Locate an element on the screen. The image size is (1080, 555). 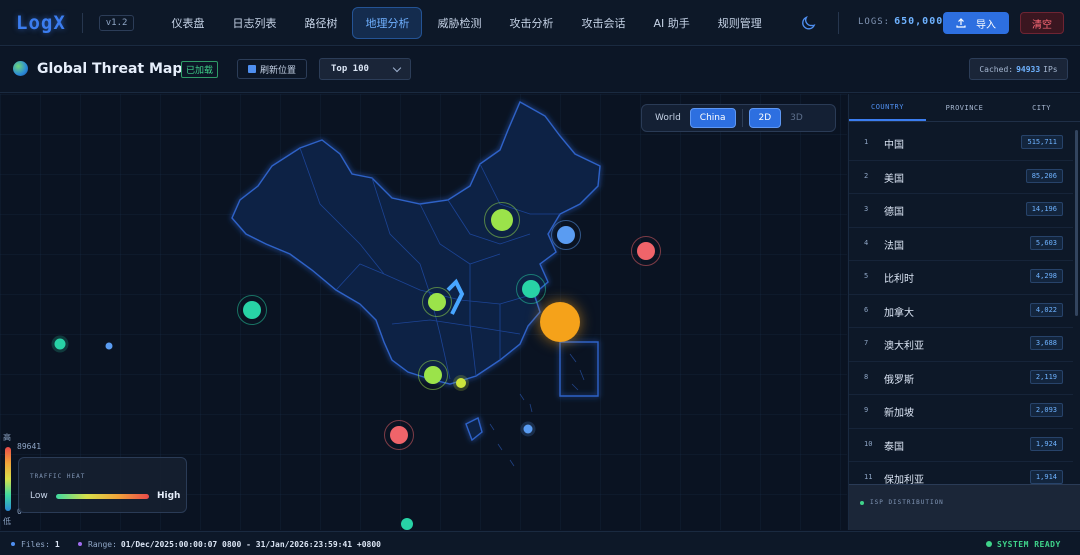
logs-counter: LOGS: 650,000 is located at coordinates (900, 21).